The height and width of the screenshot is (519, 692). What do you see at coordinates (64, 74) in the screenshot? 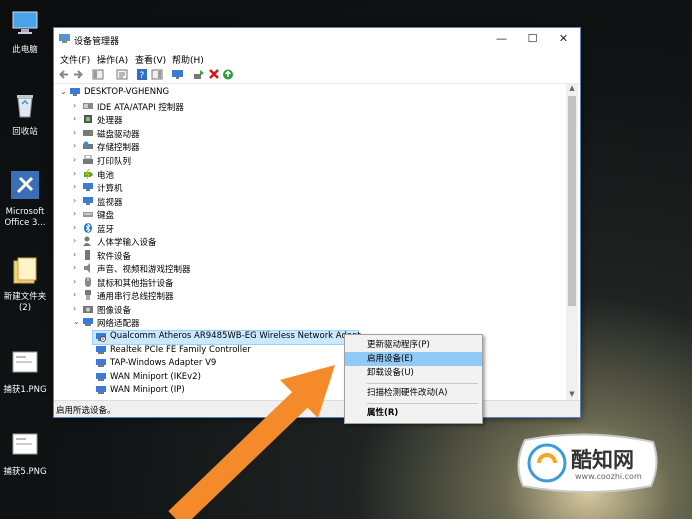
I see `back-icon` at bounding box center [64, 74].